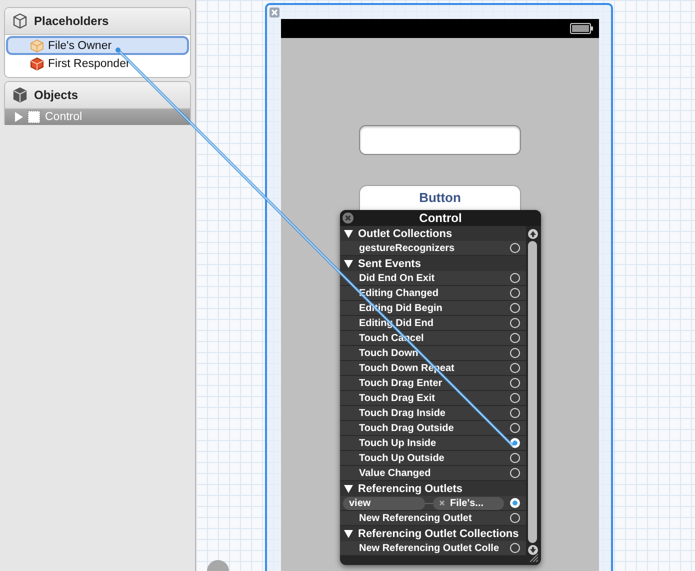  Describe the element at coordinates (533, 550) in the screenshot. I see `down-arrow-icon` at that location.